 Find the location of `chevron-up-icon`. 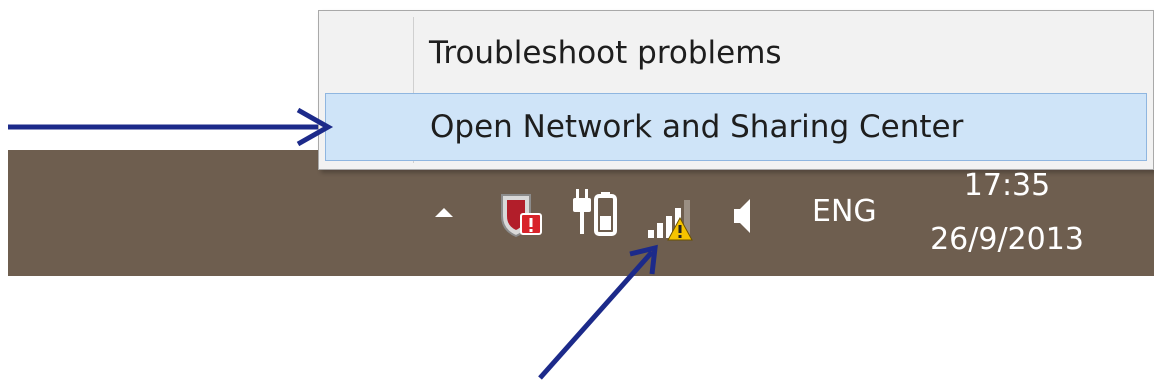

chevron-up-icon is located at coordinates (444, 212).